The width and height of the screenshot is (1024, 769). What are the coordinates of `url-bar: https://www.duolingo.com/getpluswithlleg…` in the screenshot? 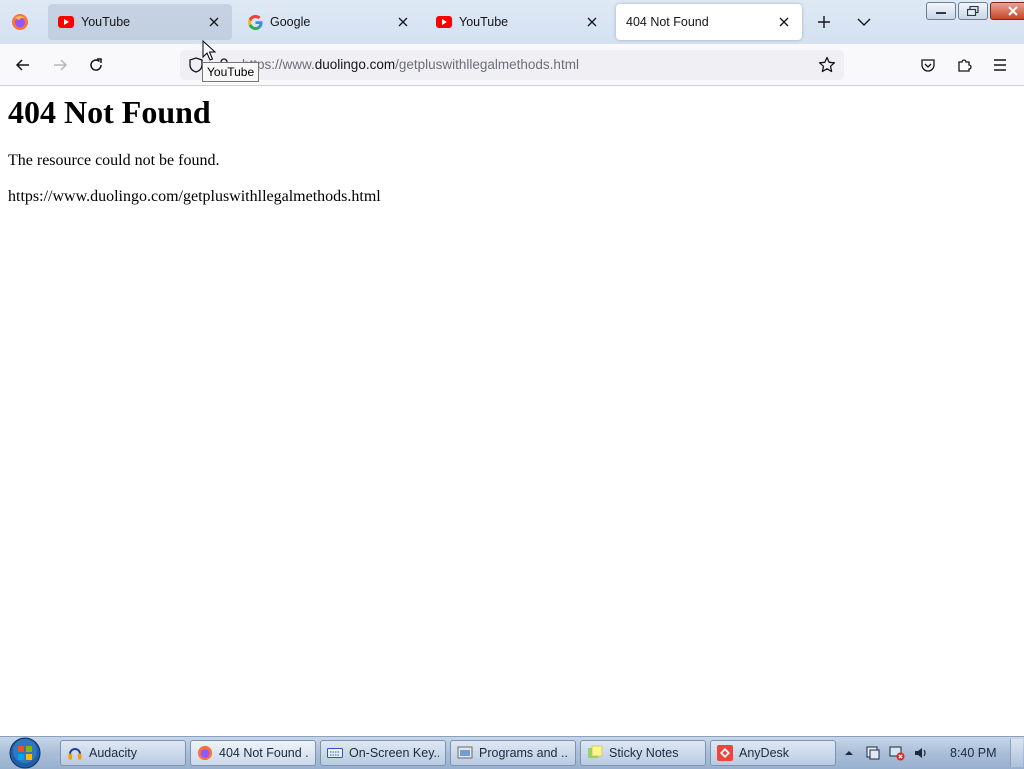 It's located at (512, 65).